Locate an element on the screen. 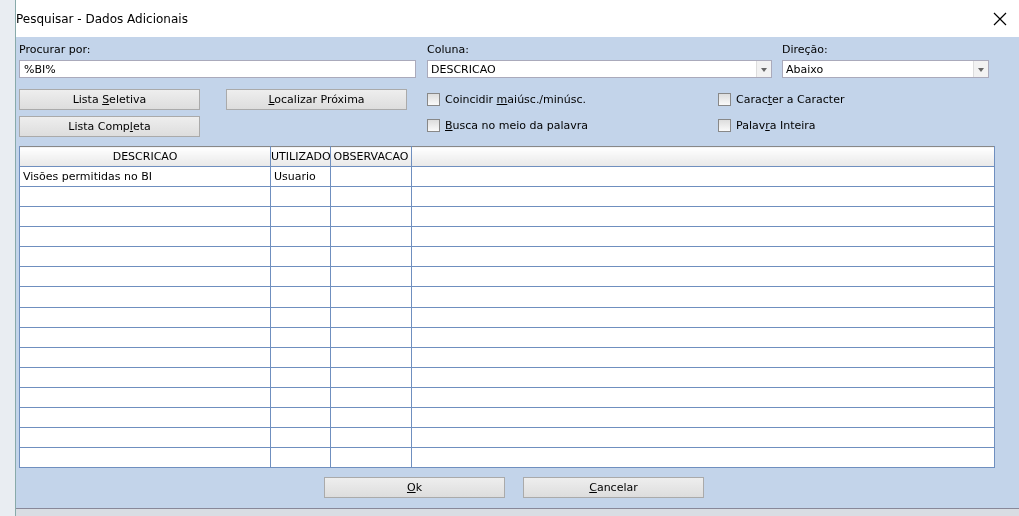 The height and width of the screenshot is (516, 1019). direction-dropdown: Abaixo is located at coordinates (885, 69).